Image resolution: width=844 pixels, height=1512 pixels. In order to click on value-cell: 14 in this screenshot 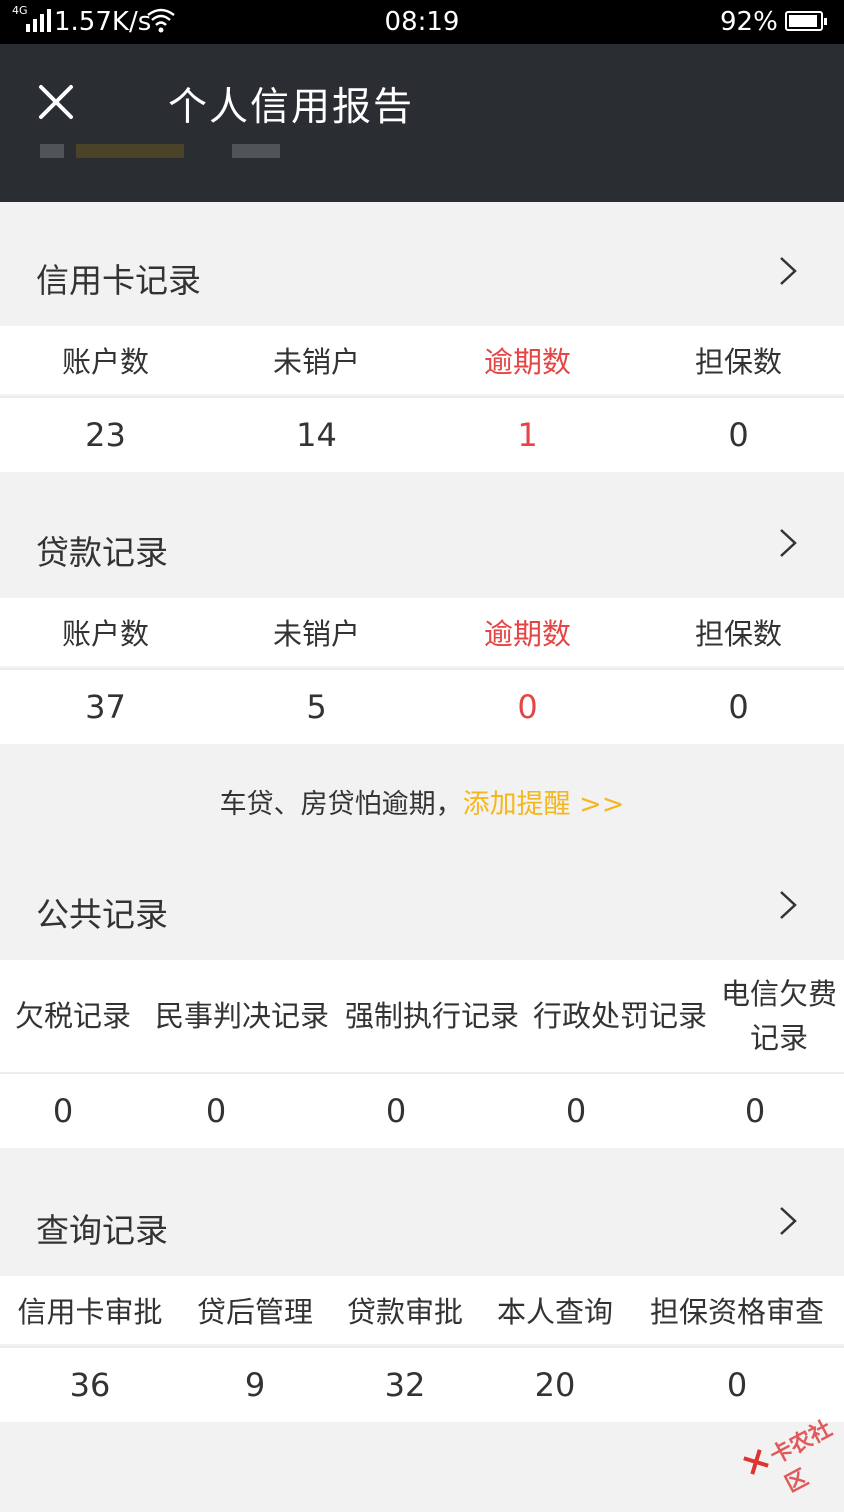, I will do `click(316, 435)`.